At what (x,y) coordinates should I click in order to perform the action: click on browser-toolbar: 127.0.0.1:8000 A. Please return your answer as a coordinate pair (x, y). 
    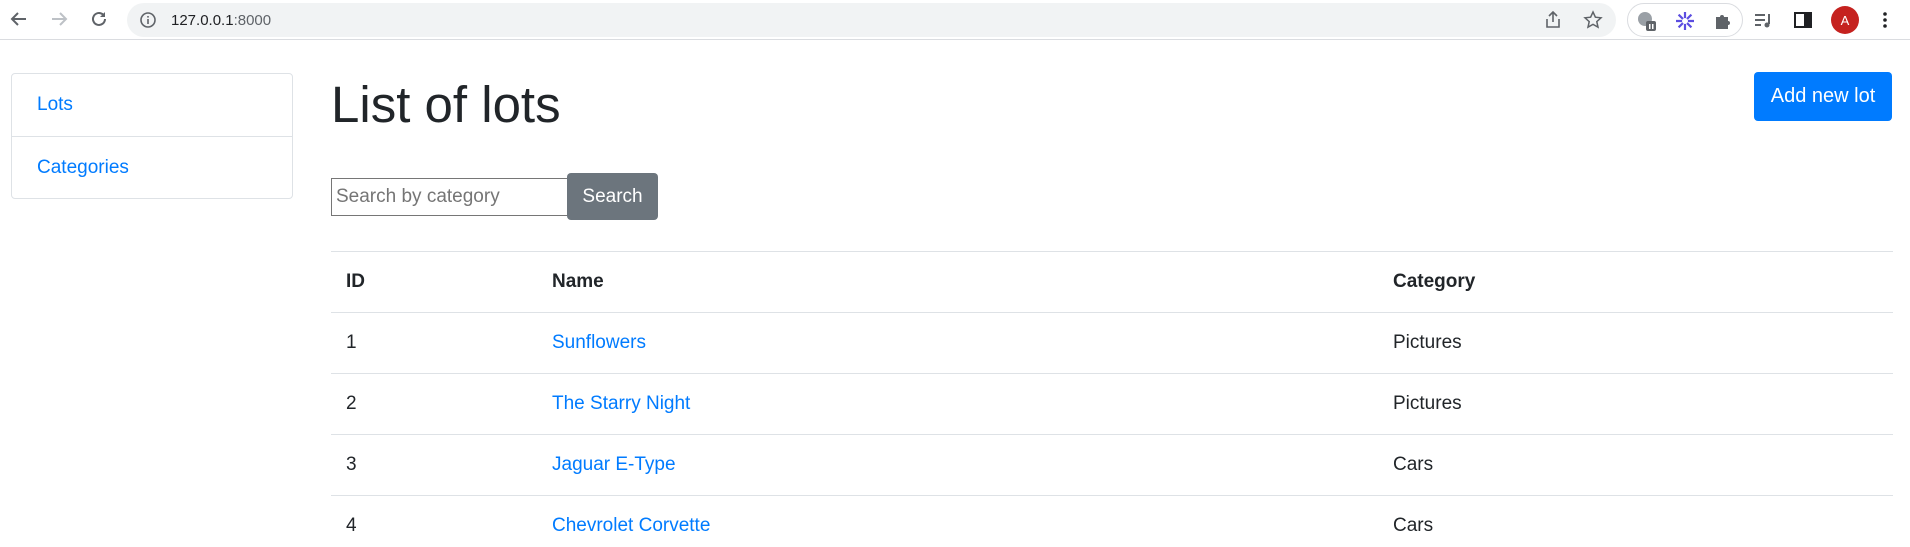
    Looking at the image, I should click on (955, 20).